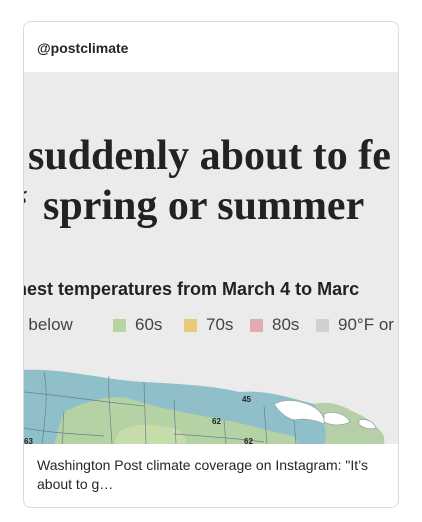  I want to click on map-legend: r below 60s 70s 80s 90°F or ab, so click(211, 326).